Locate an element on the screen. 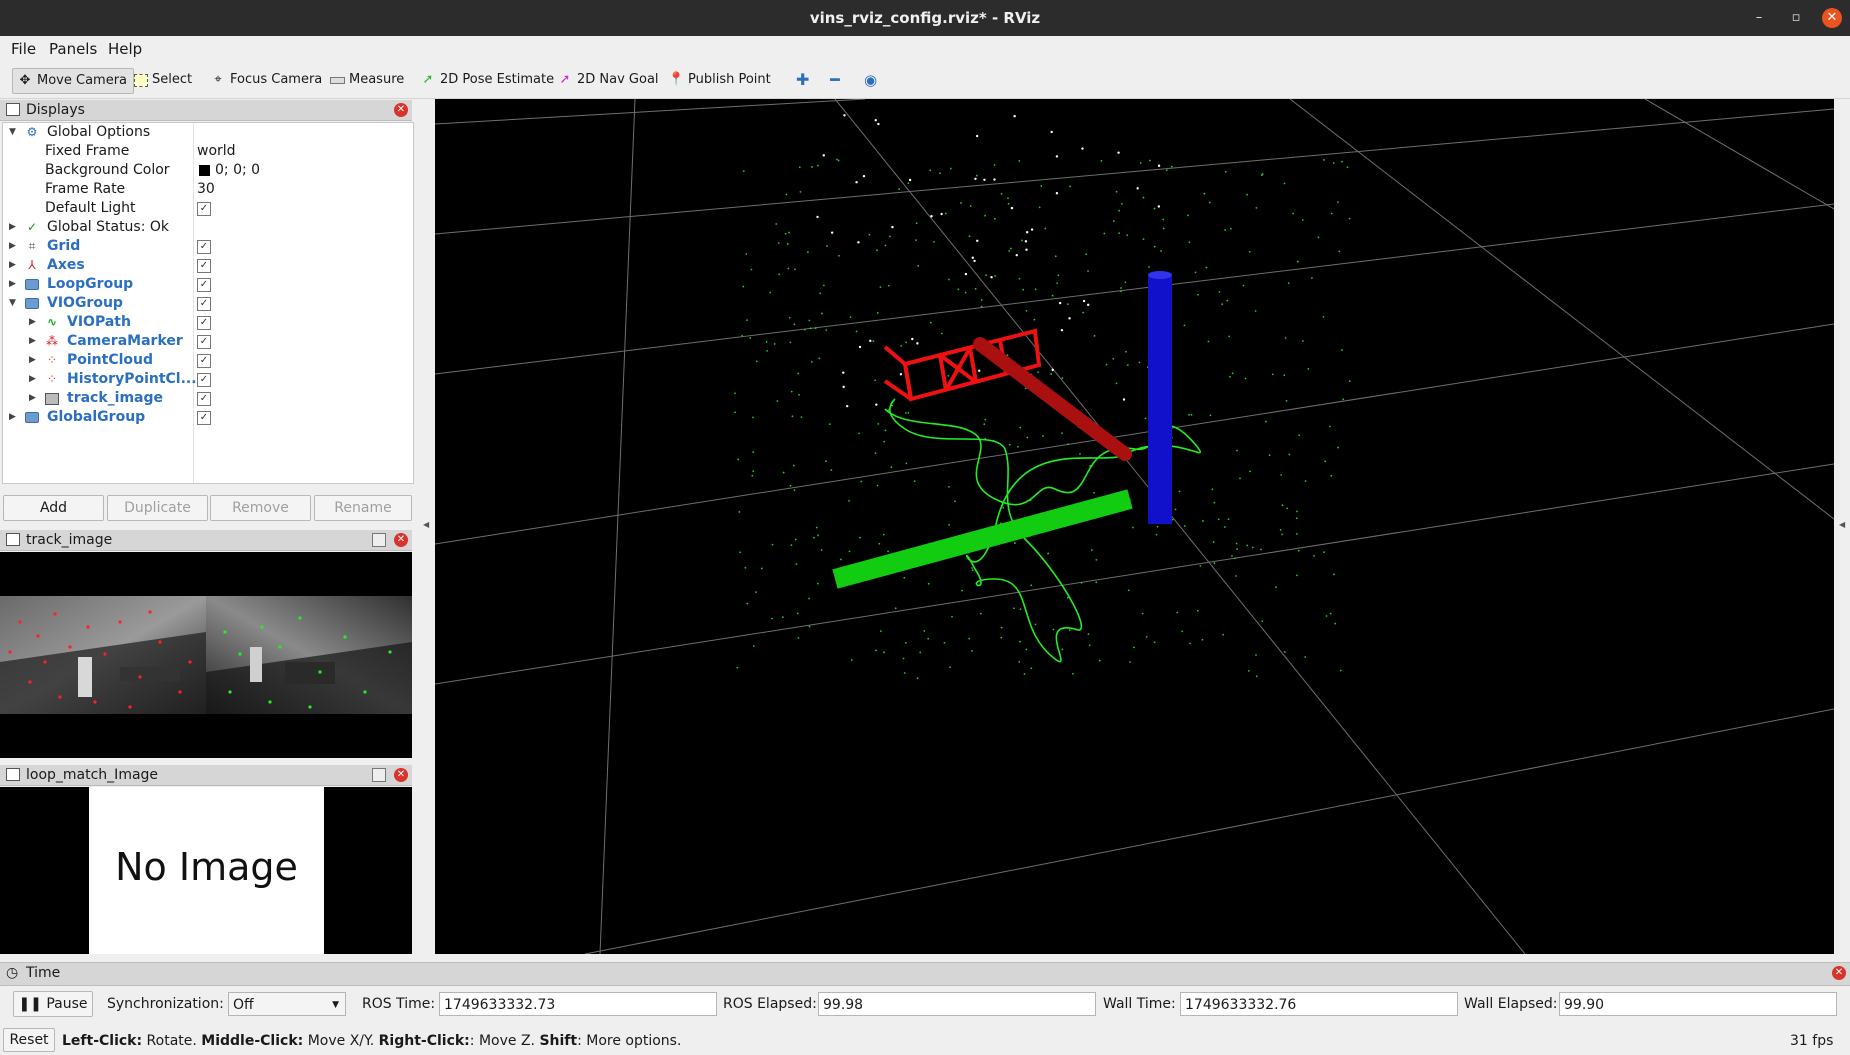 Image resolution: width=1850 pixels, height=1055 pixels. tree-row-global-status: ▶ ✓ Global Status: Ok is located at coordinates (208, 227).